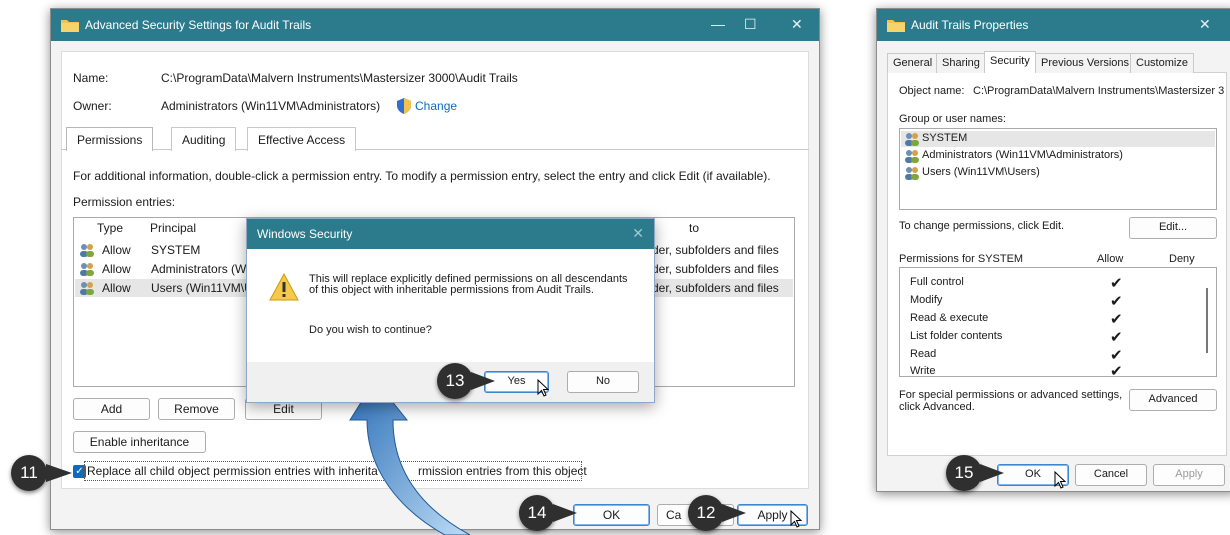  Describe the element at coordinates (436, 106) in the screenshot. I see `change-owner-link: Change` at that location.